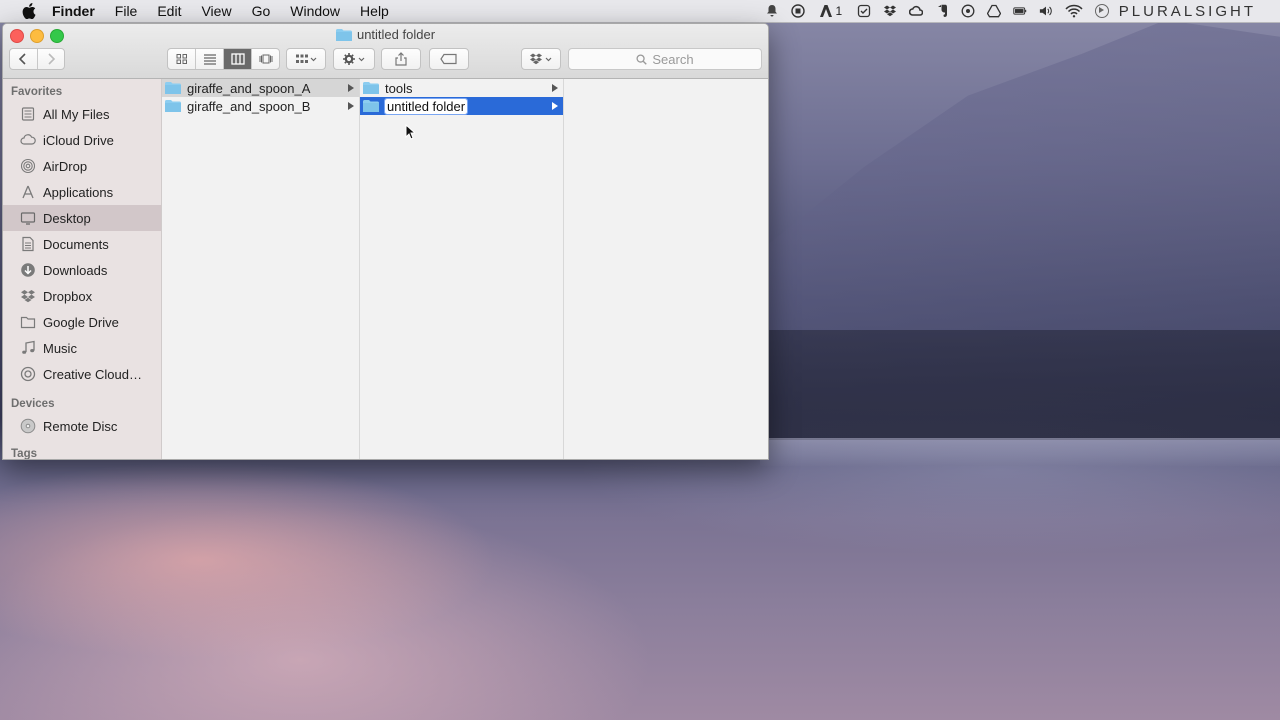  I want to click on sidebar-item-desktop: Desktop, so click(82, 218).